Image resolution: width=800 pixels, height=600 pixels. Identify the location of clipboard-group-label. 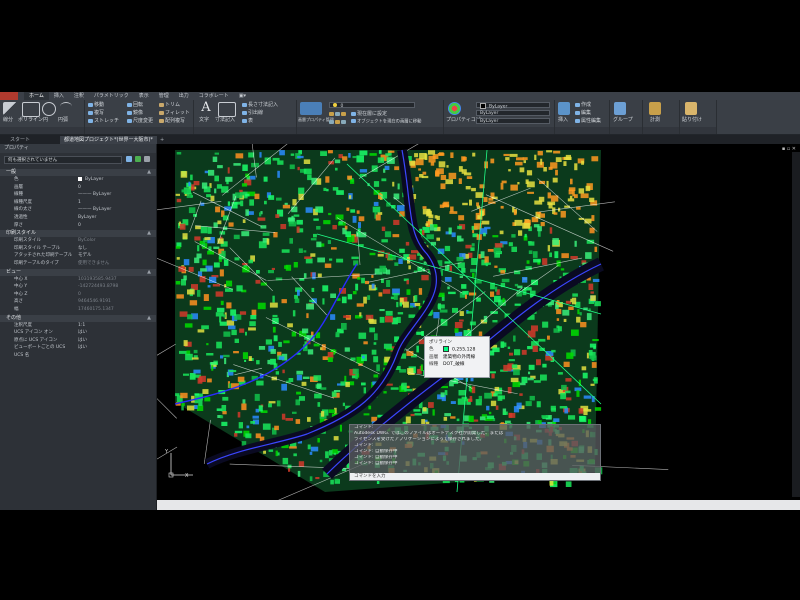
(698, 130).